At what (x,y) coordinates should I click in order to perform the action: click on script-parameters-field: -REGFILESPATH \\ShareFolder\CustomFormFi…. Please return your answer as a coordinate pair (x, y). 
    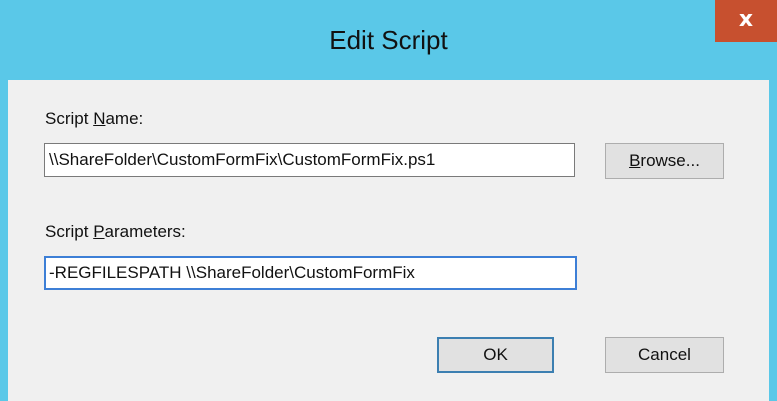
    Looking at the image, I should click on (310, 273).